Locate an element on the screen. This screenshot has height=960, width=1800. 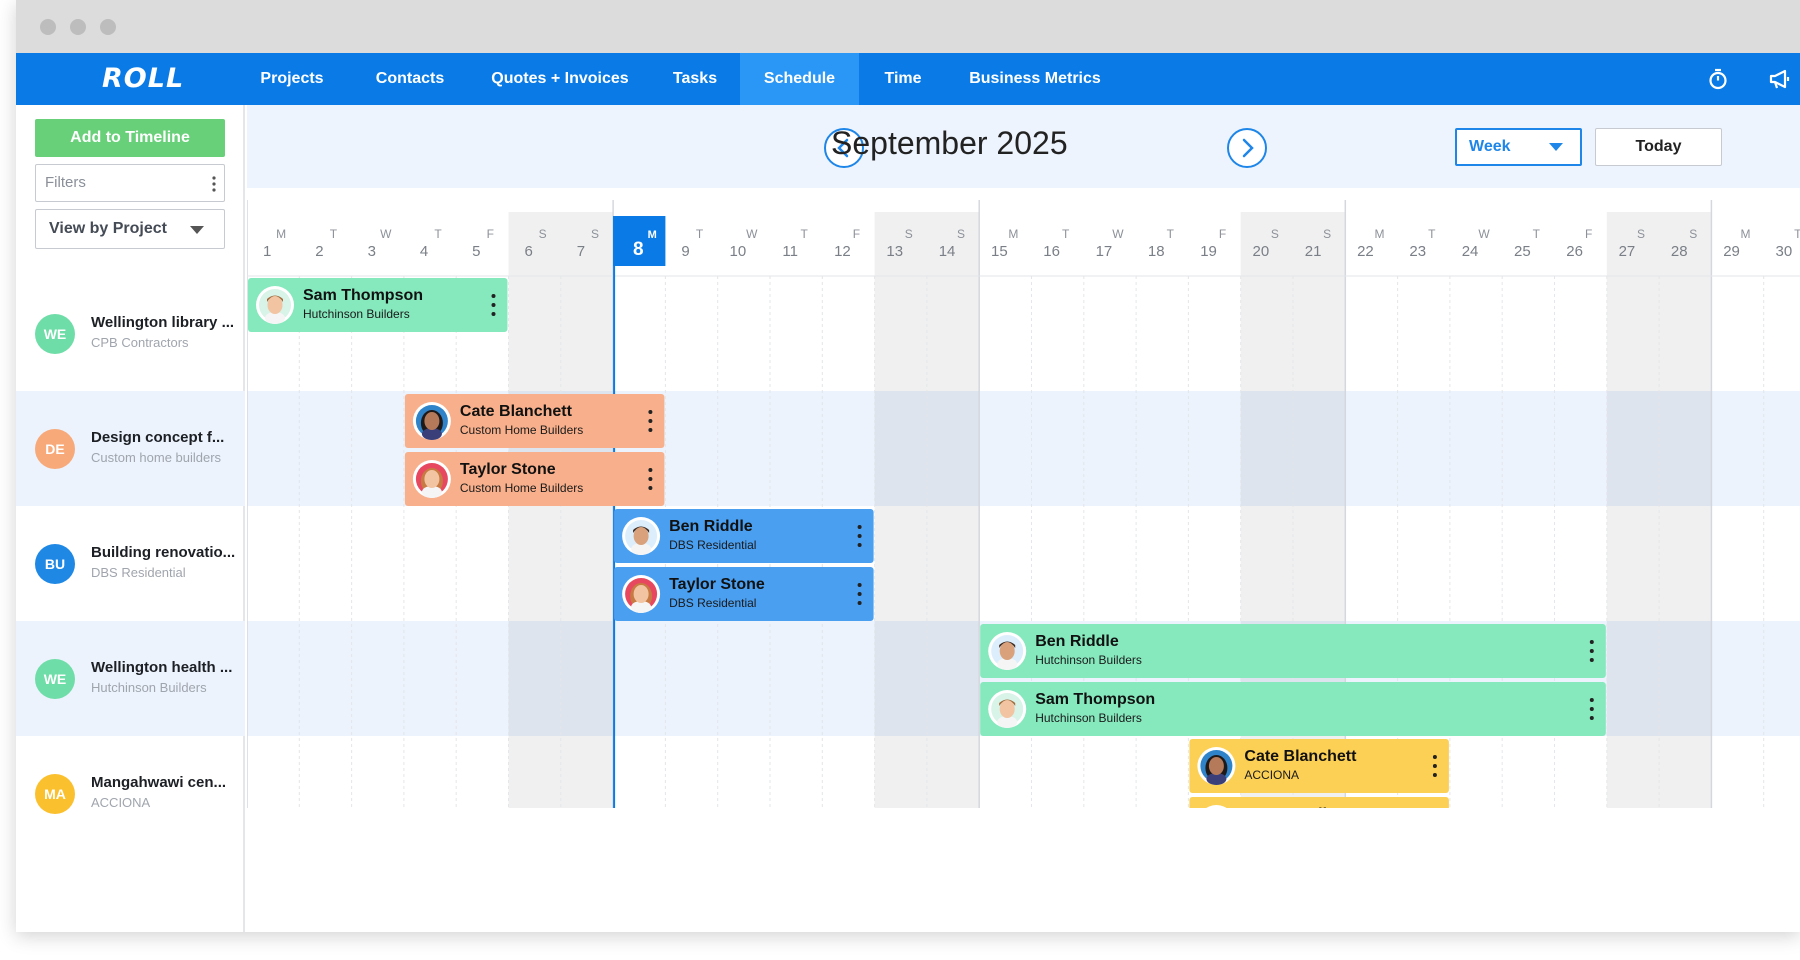
day-number: 15 is located at coordinates (999, 251).